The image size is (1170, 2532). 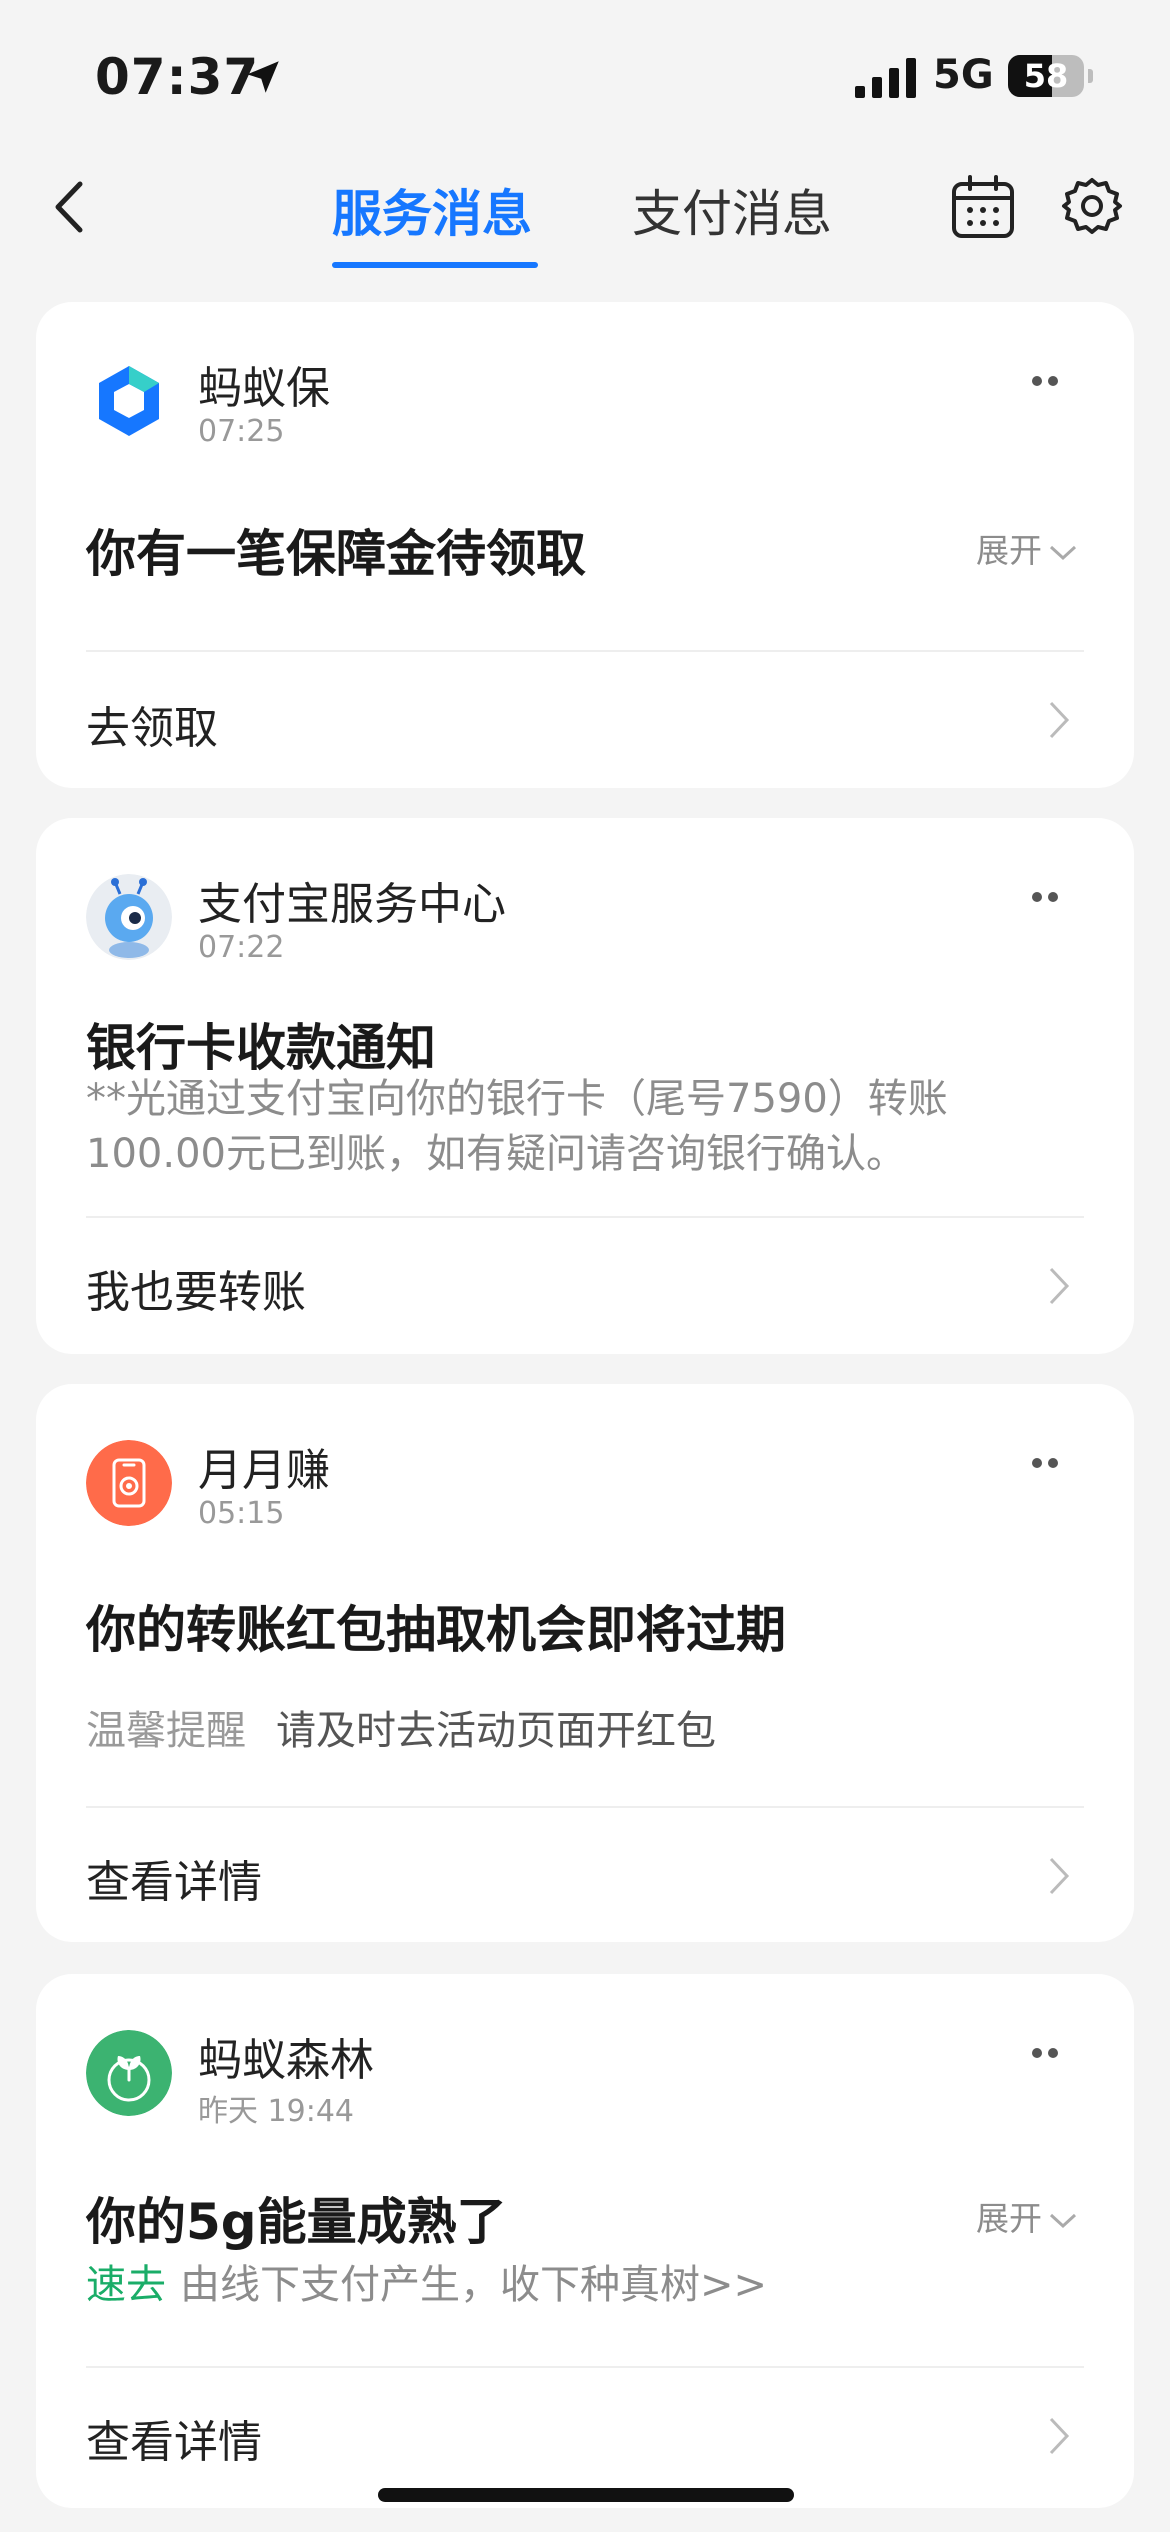 What do you see at coordinates (983, 207) in the screenshot?
I see `calendar-icon` at bounding box center [983, 207].